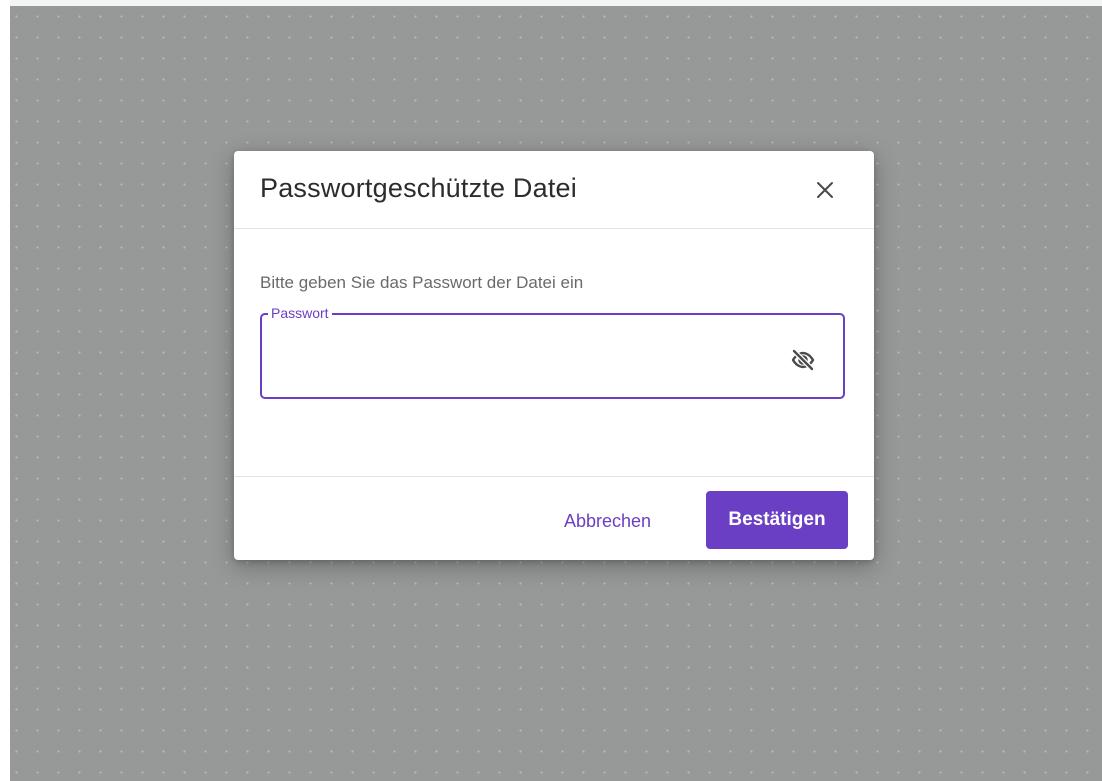 The height and width of the screenshot is (781, 1102). I want to click on window-top-edge, so click(551, 3).